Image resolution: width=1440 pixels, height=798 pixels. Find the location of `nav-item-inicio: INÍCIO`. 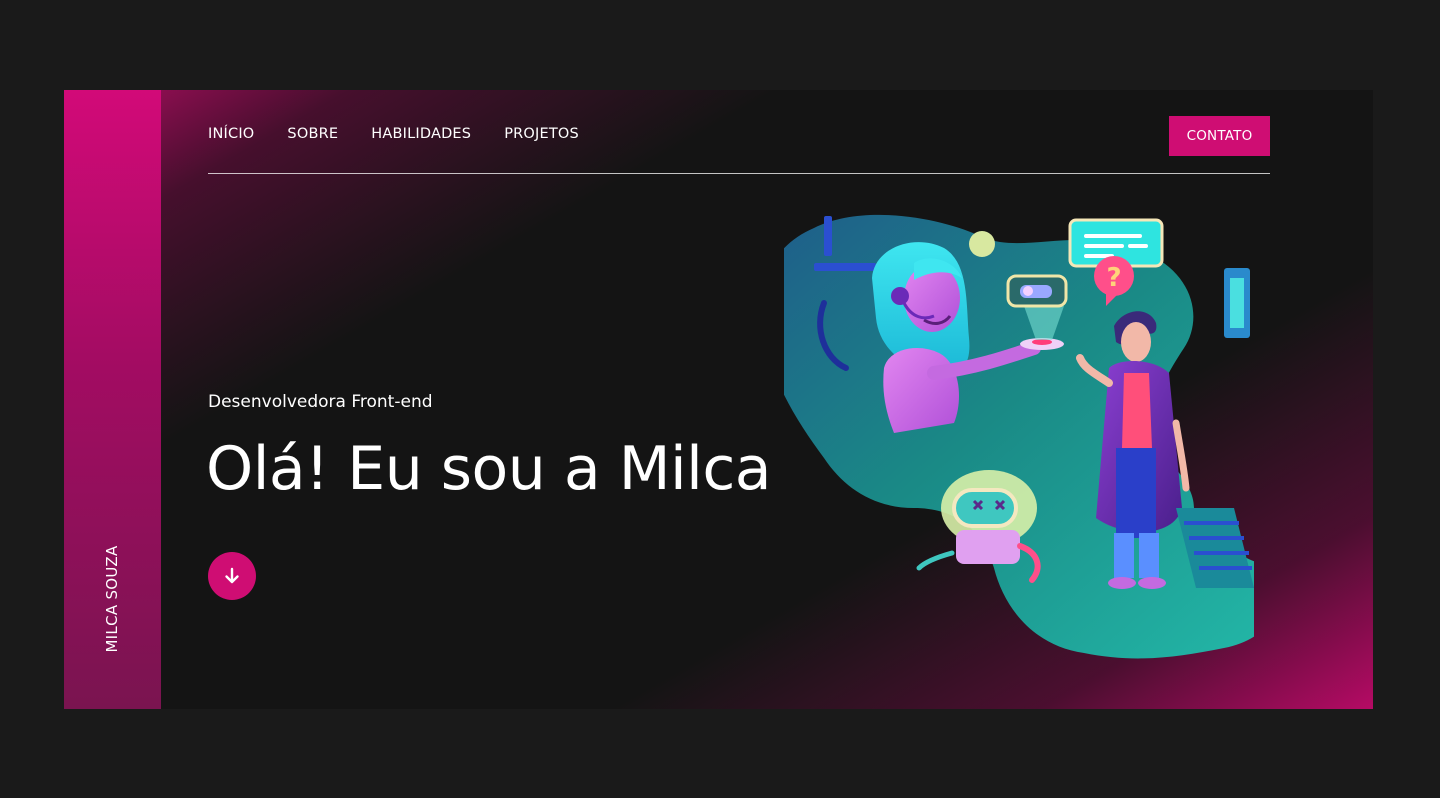

nav-item-inicio: INÍCIO is located at coordinates (231, 134).